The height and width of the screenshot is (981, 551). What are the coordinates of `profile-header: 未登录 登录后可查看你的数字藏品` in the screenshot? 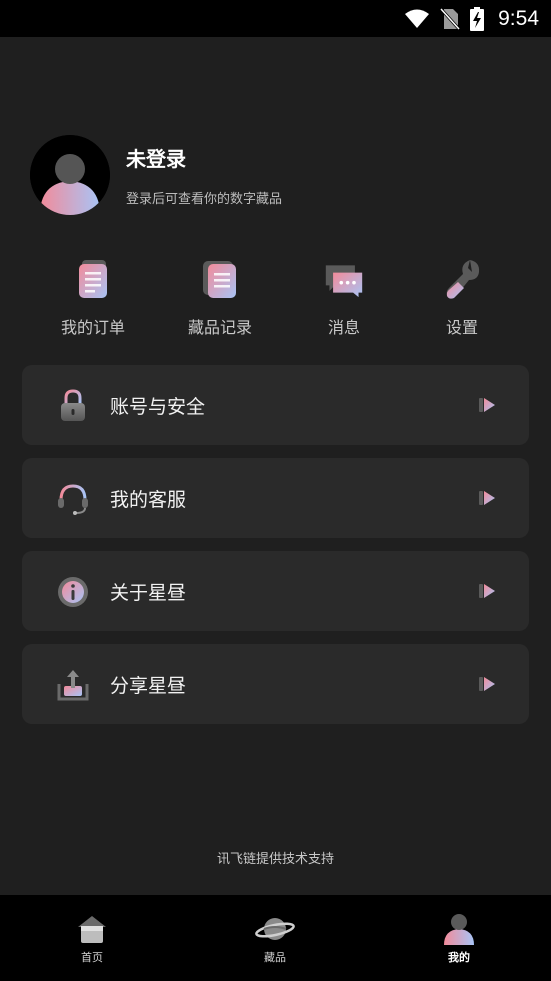 It's located at (270, 176).